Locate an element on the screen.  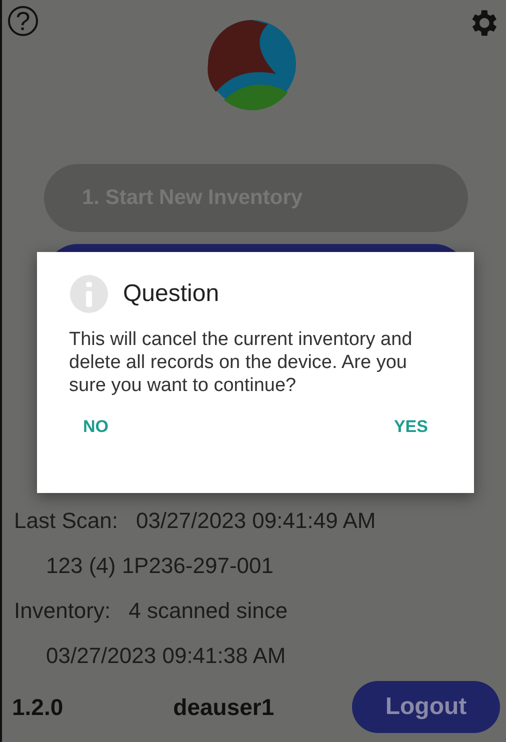
status-value: 123 (4) 1P236-297-001 is located at coordinates (160, 565).